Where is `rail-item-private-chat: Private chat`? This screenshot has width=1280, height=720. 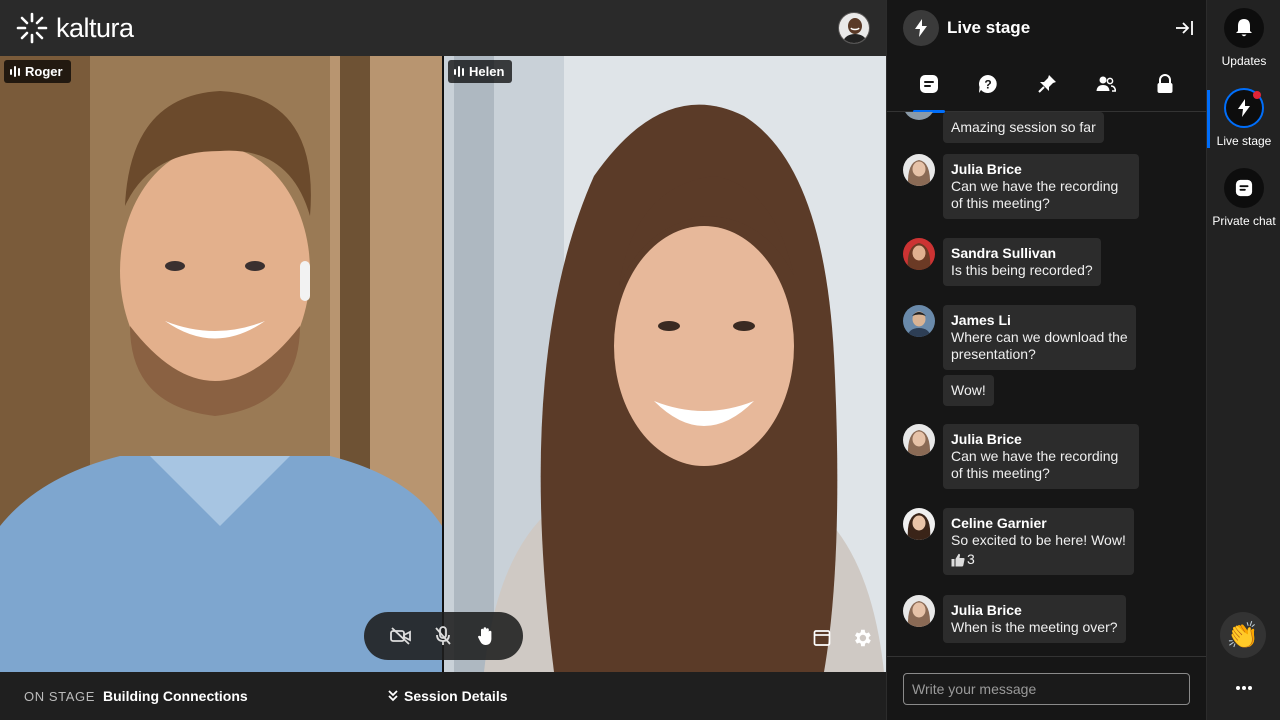
rail-item-private-chat: Private chat is located at coordinates (1243, 198).